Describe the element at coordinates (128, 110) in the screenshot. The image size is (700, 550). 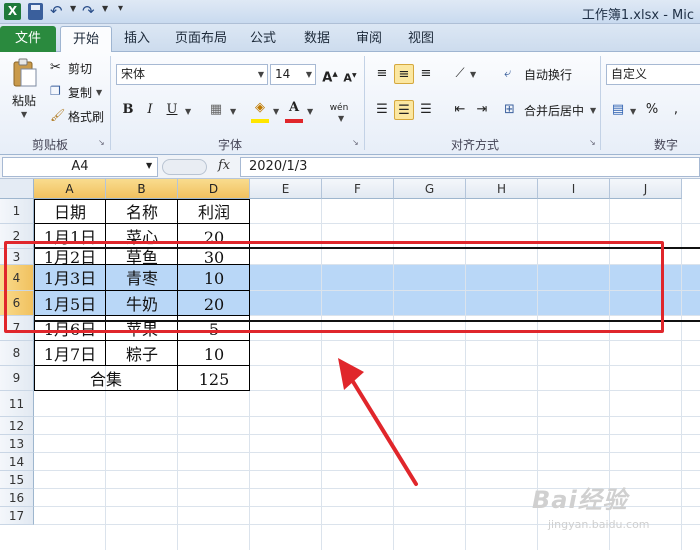
I see `bold-button: B` at that location.